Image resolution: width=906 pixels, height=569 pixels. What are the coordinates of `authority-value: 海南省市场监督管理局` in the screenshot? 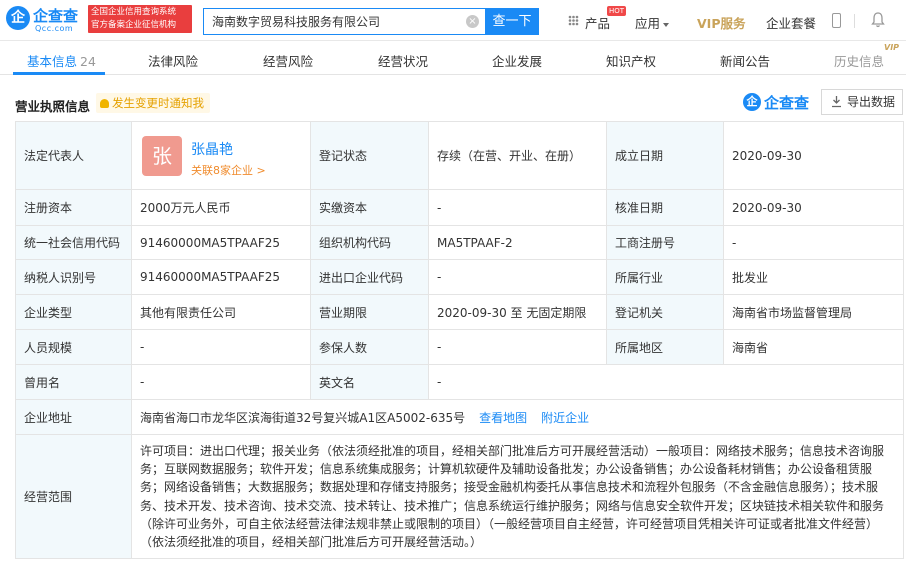 It's located at (813, 312).